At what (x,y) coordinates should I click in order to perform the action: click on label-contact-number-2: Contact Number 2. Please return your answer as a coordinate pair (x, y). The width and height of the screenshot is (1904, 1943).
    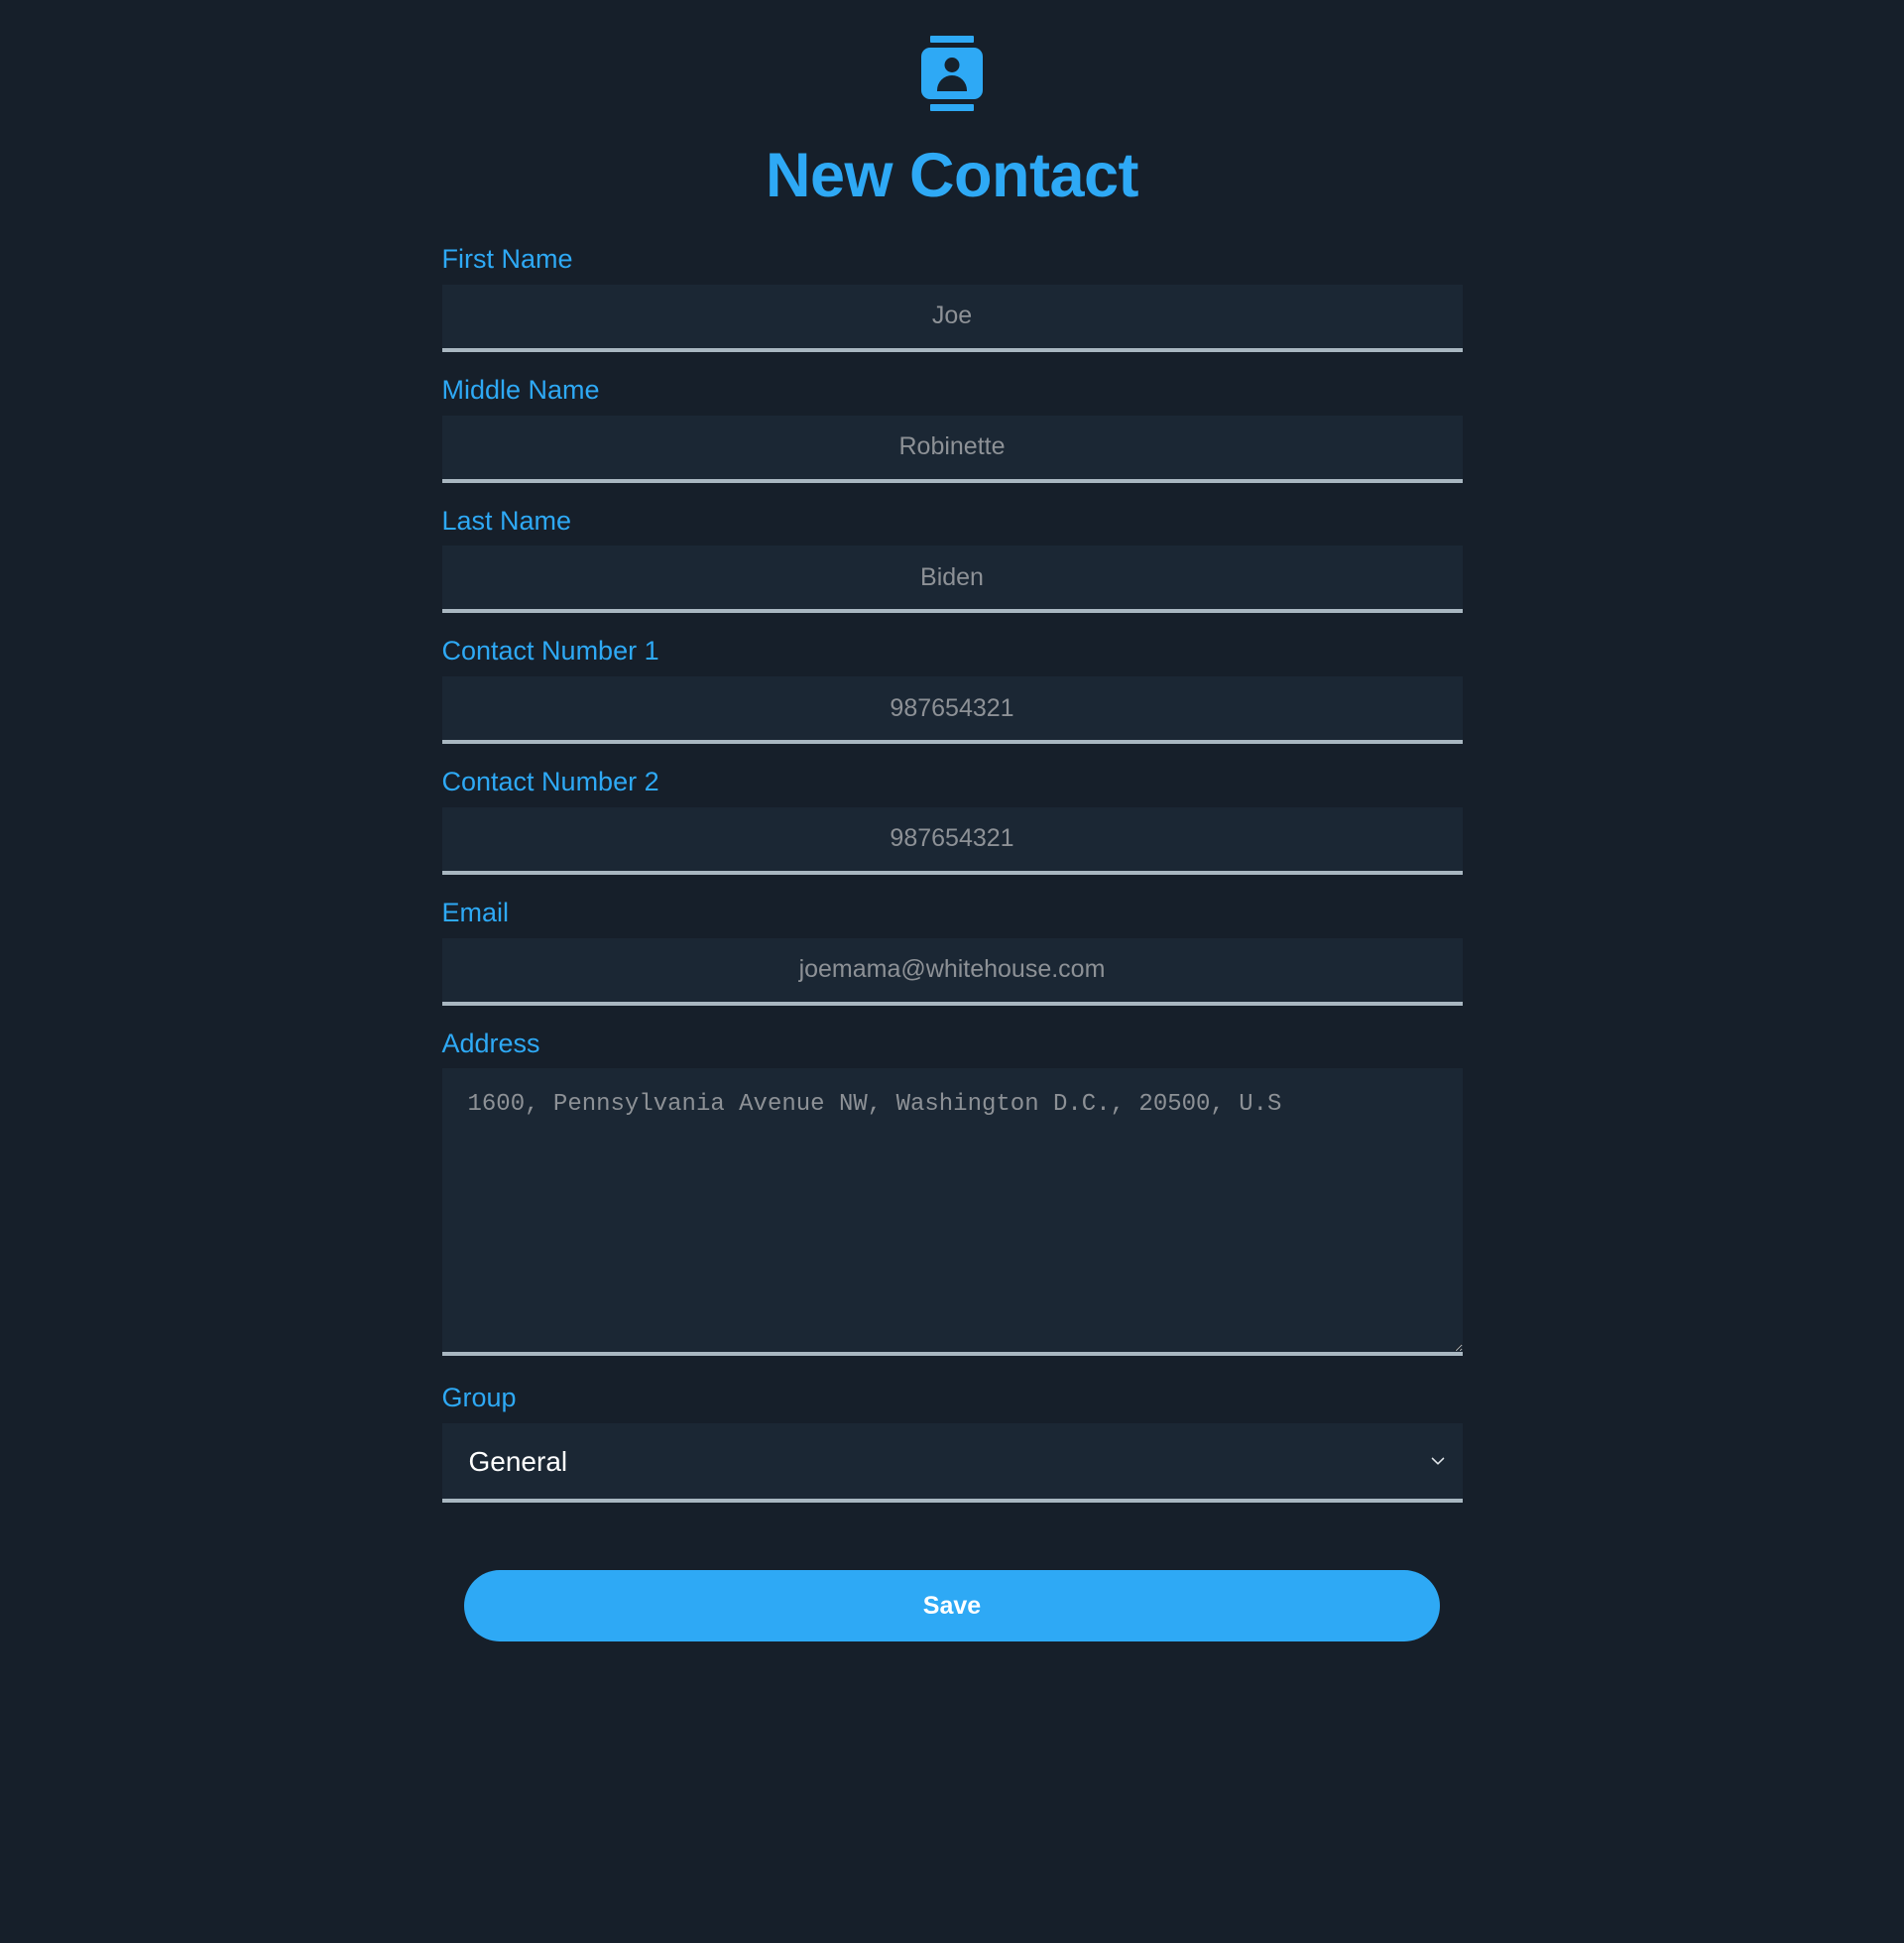
    Looking at the image, I should click on (550, 781).